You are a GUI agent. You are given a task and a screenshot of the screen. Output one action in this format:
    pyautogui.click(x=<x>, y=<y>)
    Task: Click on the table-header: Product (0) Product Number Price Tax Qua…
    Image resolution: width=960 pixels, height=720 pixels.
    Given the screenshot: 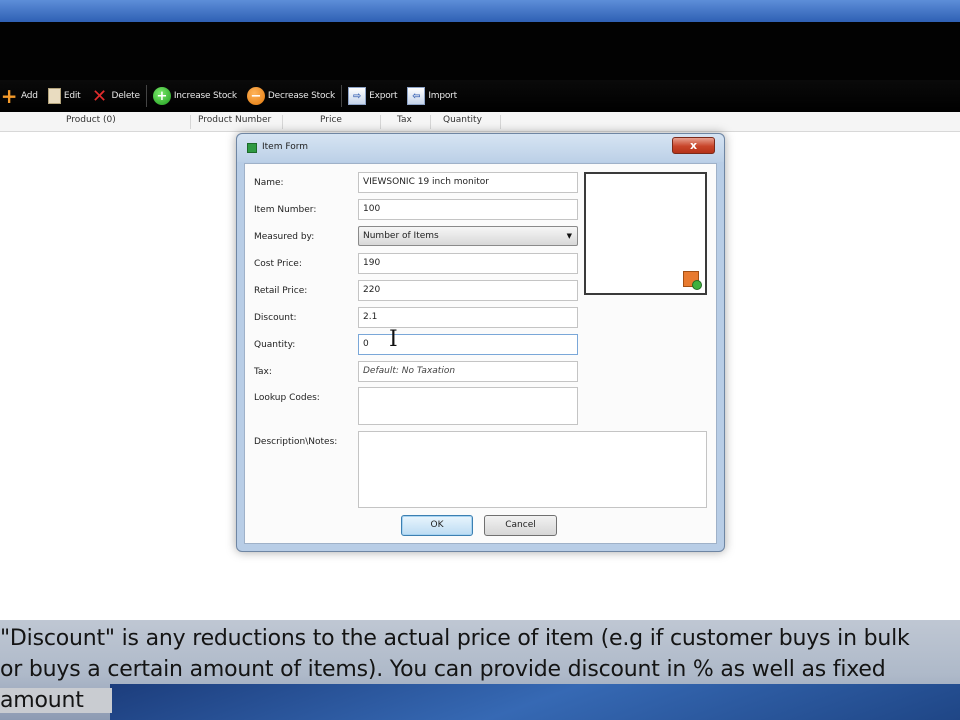 What is the action you would take?
    pyautogui.click(x=480, y=122)
    